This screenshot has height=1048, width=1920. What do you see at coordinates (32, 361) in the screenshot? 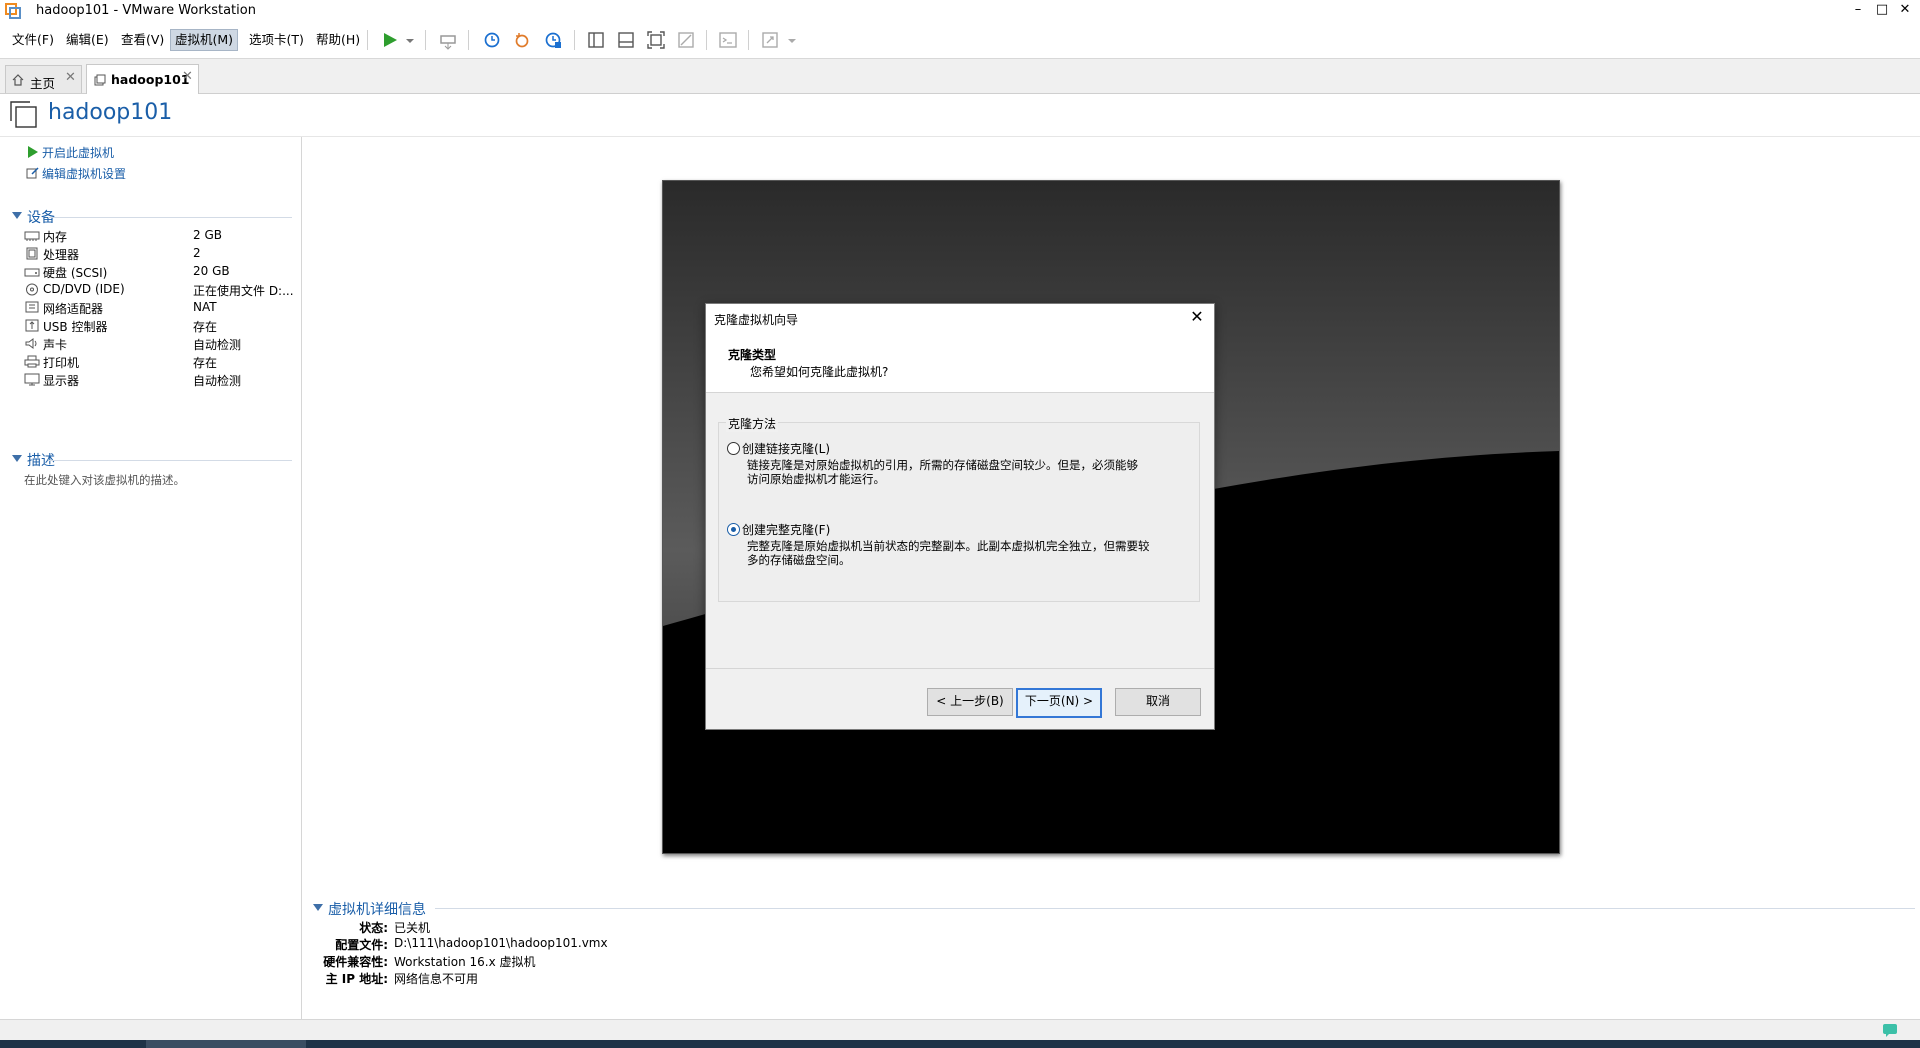
I see `printer-icon` at bounding box center [32, 361].